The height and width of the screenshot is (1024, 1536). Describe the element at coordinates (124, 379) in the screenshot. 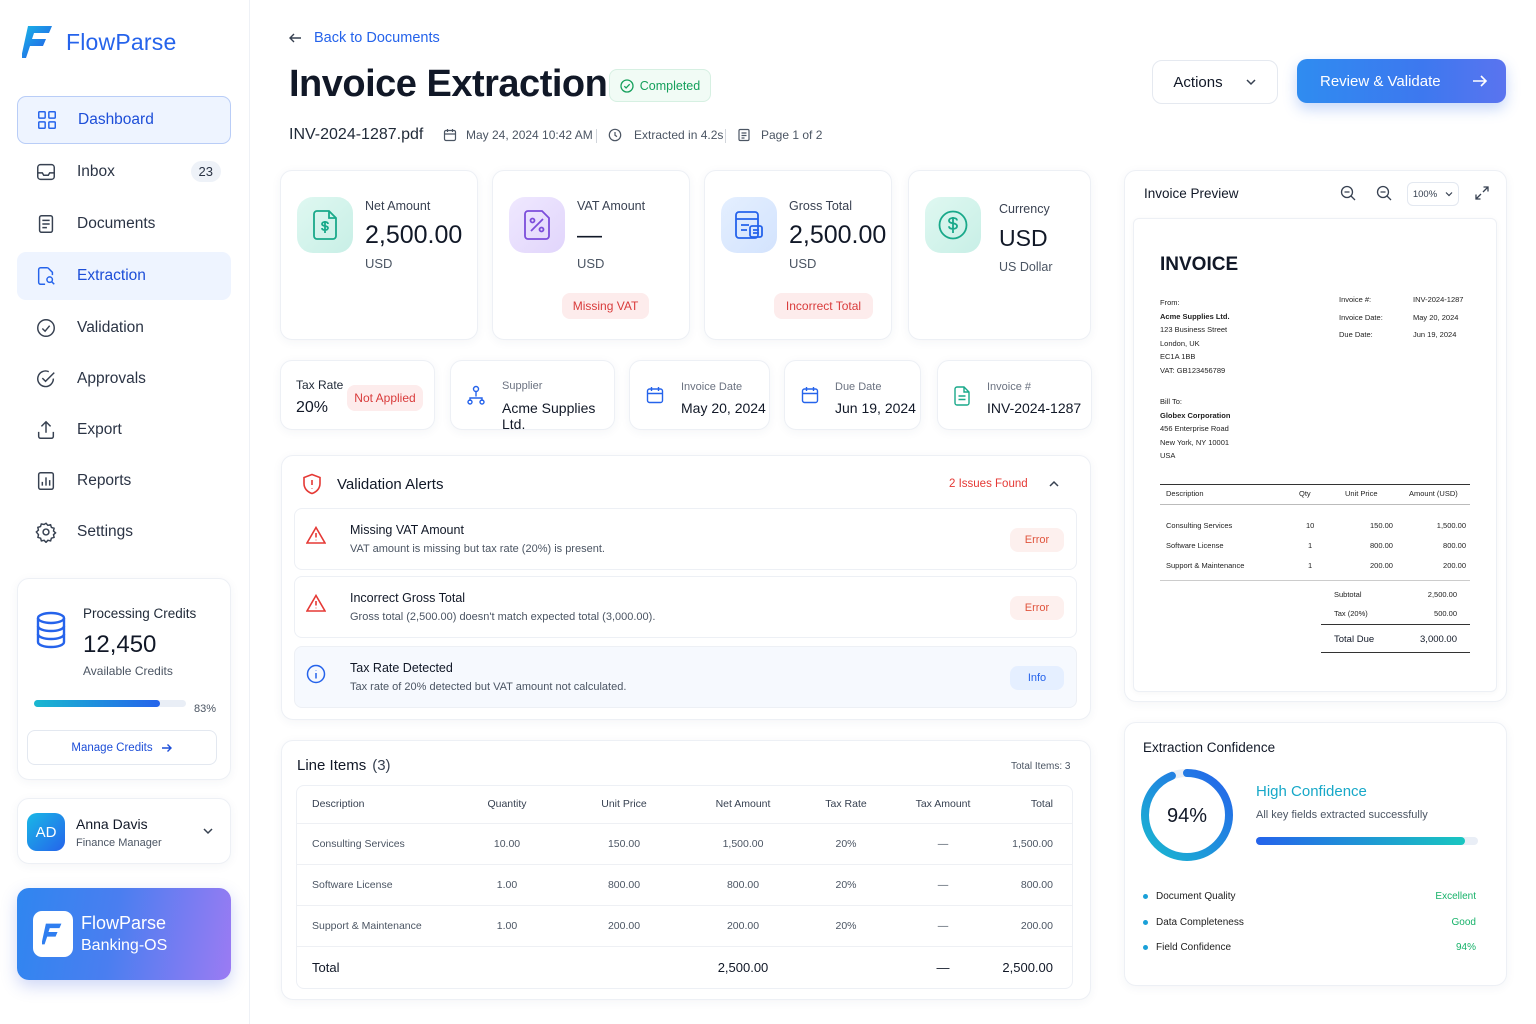

I see `sidebar-item-approvals: Approvals` at that location.